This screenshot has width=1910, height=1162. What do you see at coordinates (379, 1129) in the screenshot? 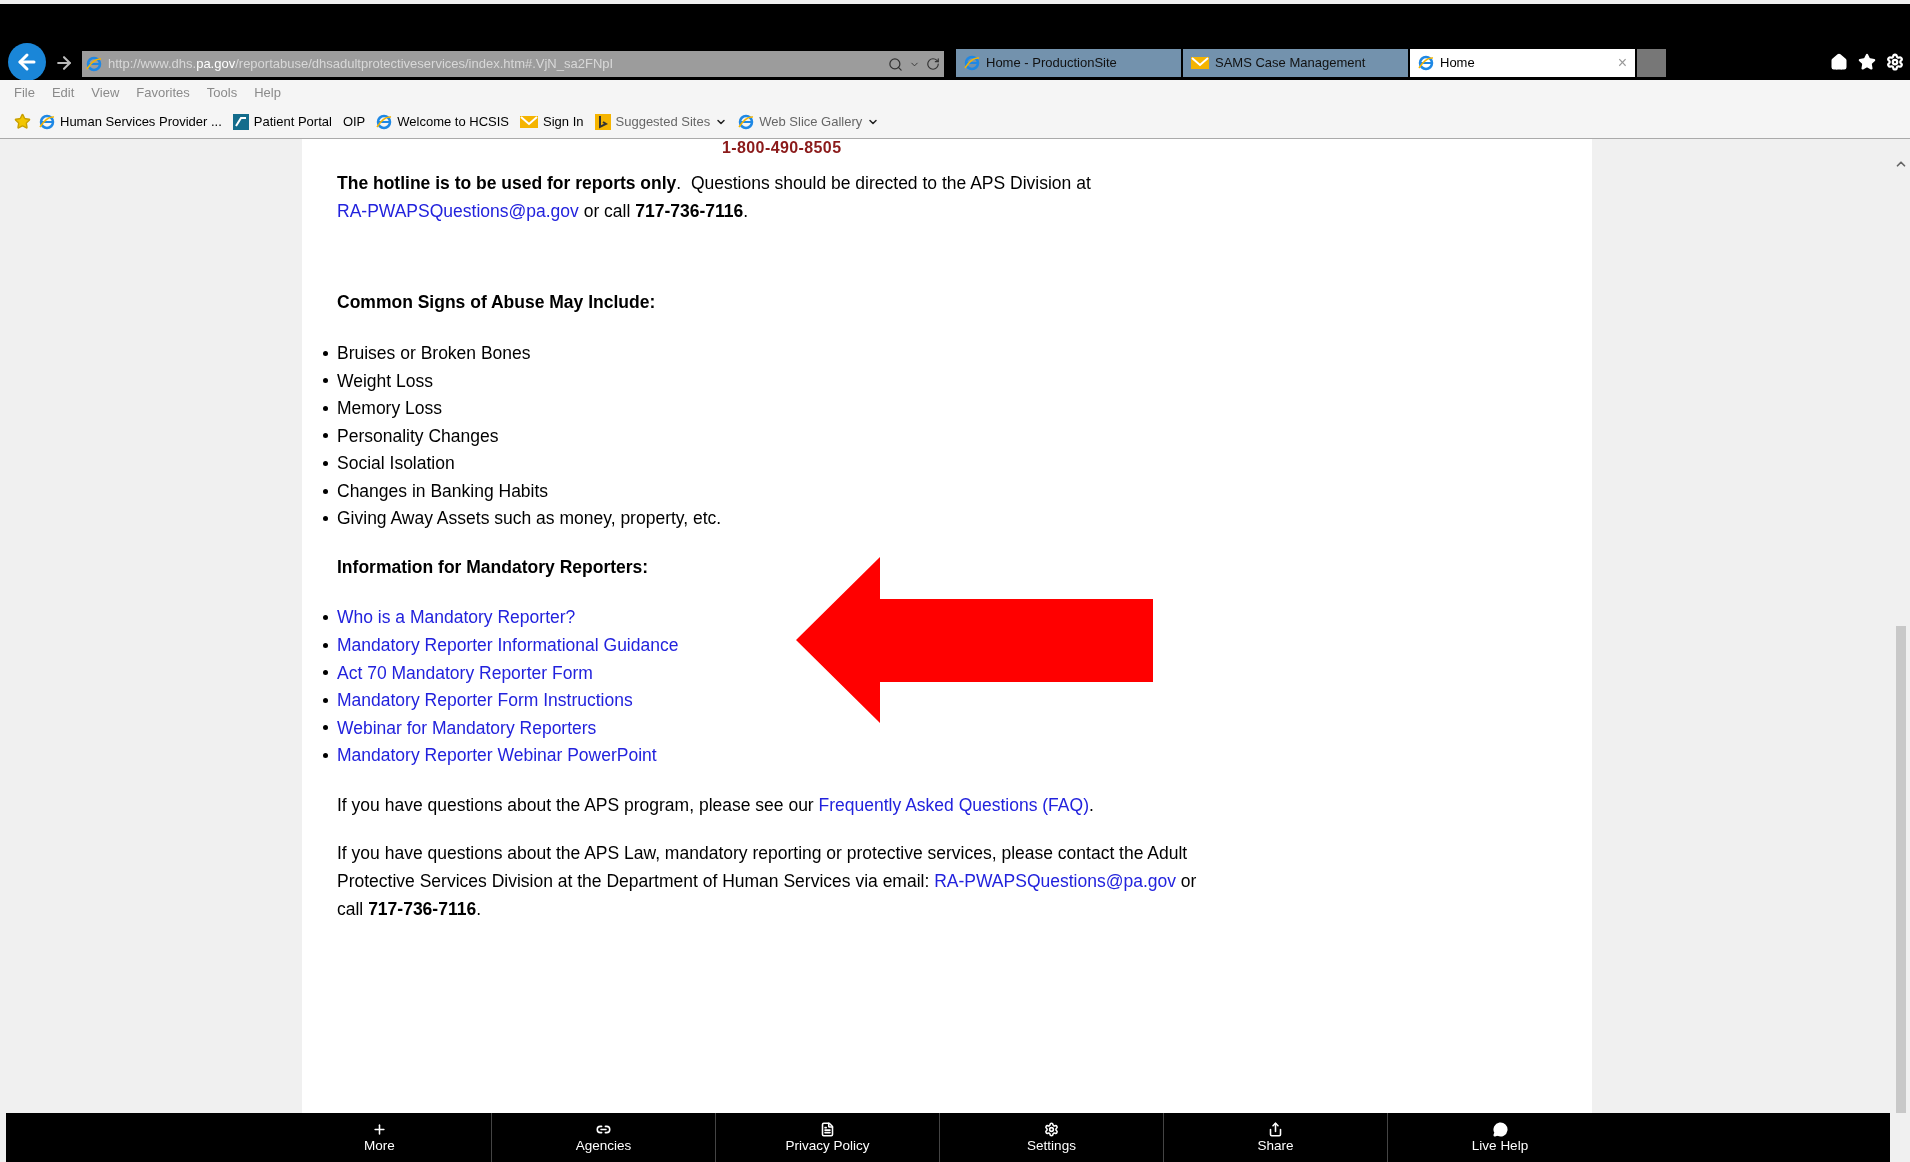
I see `plus-icon` at bounding box center [379, 1129].